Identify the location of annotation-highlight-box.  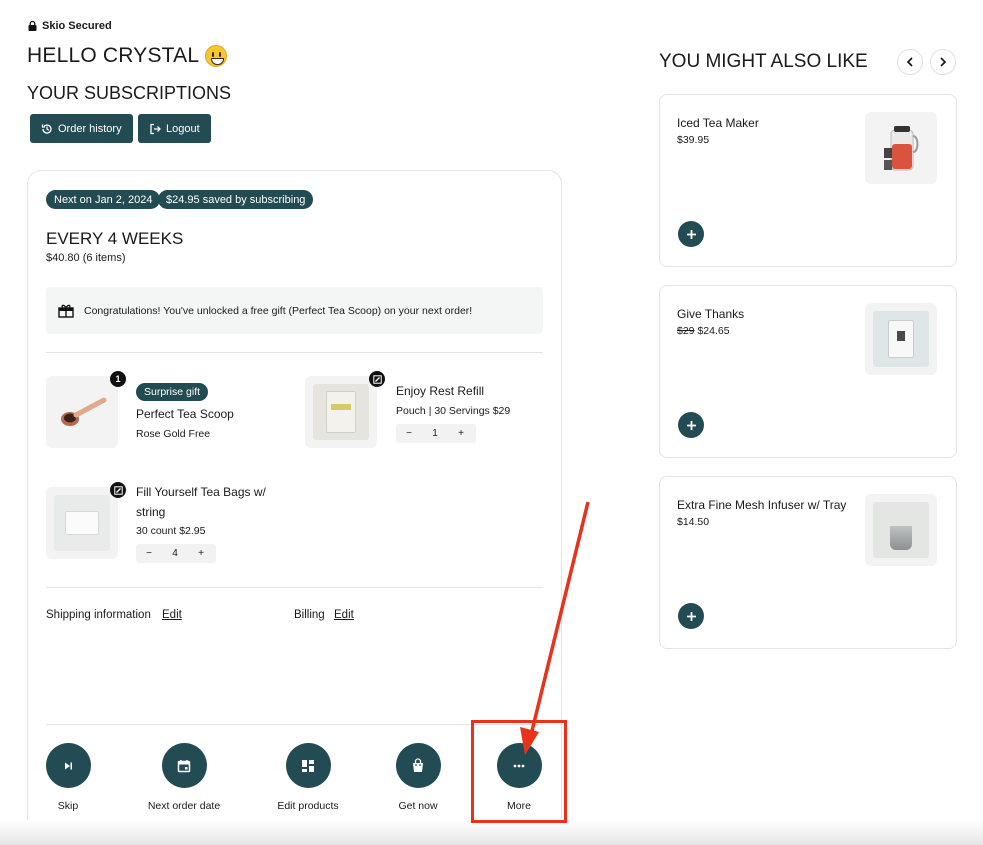
(519, 771).